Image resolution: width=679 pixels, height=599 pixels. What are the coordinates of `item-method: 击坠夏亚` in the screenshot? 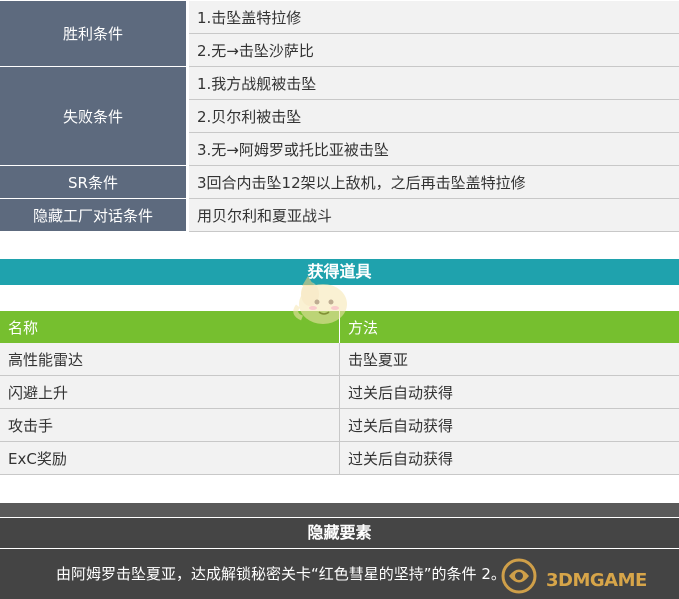 It's located at (509, 359).